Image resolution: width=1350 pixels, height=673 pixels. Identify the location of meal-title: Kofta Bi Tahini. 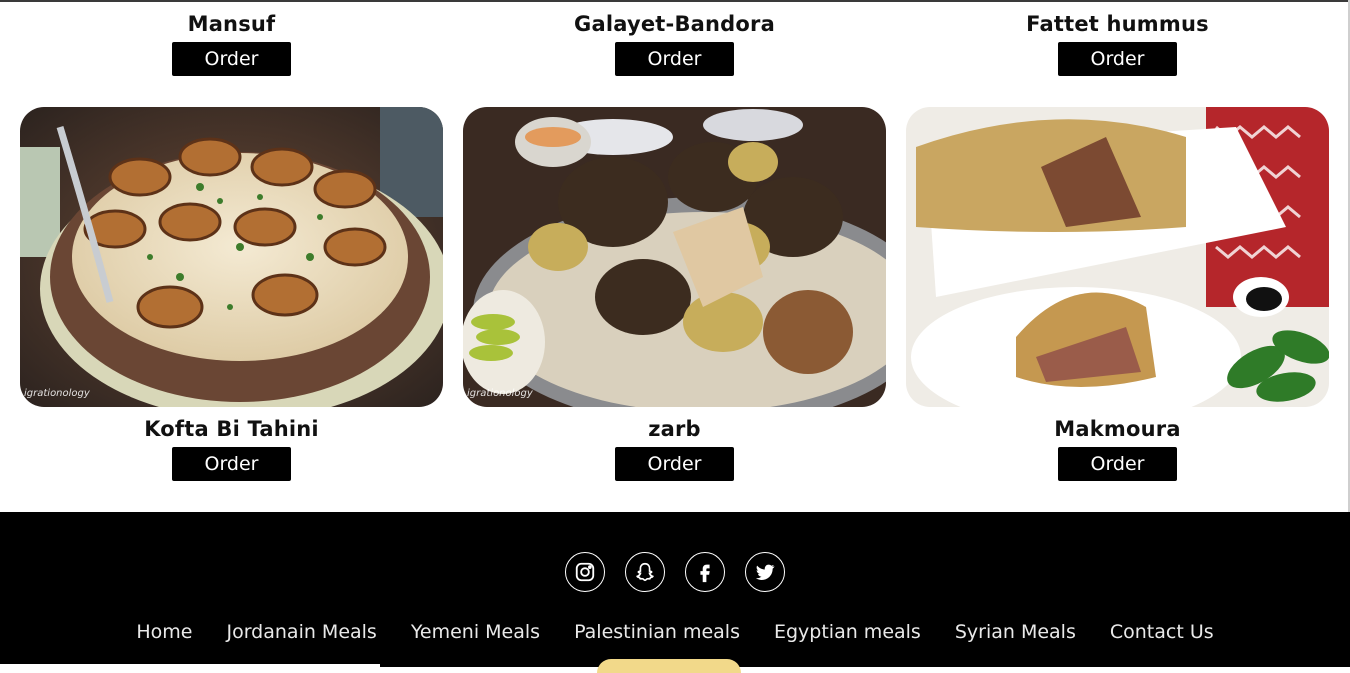
(231, 429).